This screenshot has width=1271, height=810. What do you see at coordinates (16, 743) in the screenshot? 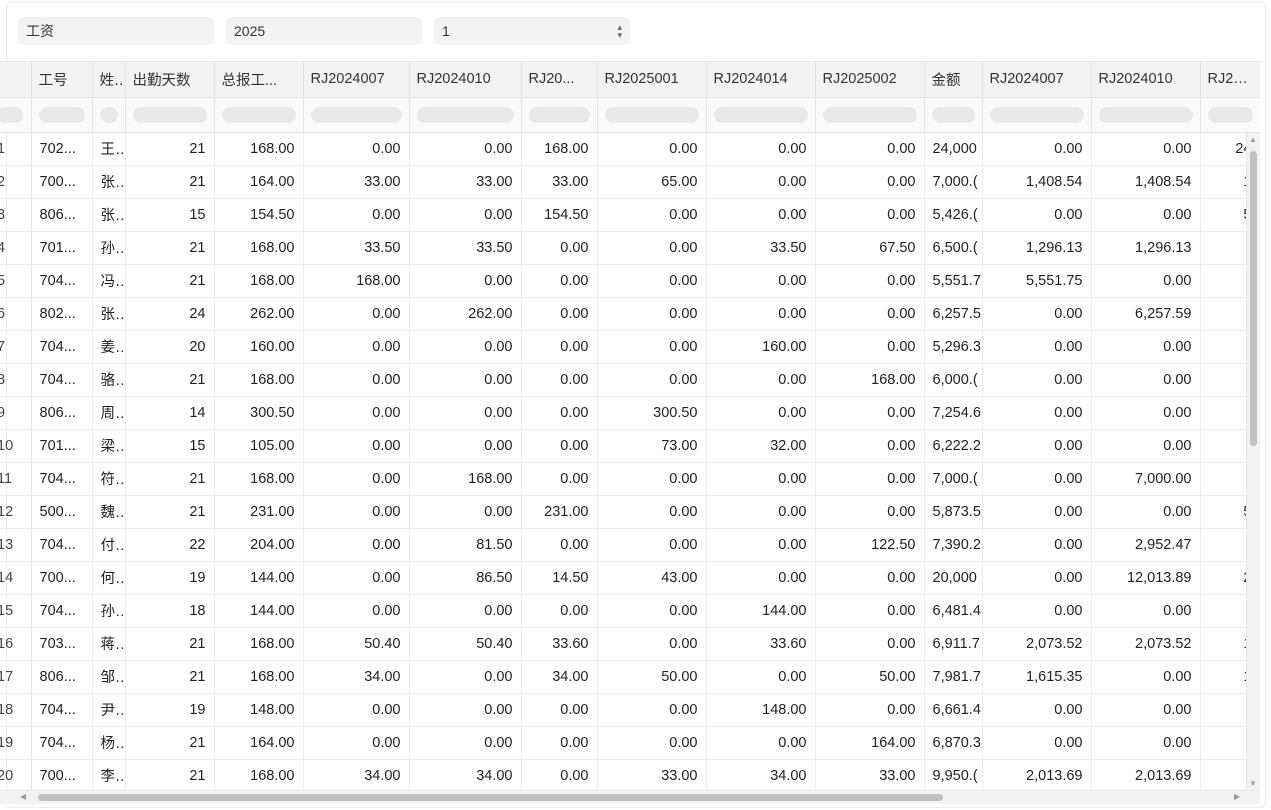
I see `row-number-cell: 19` at bounding box center [16, 743].